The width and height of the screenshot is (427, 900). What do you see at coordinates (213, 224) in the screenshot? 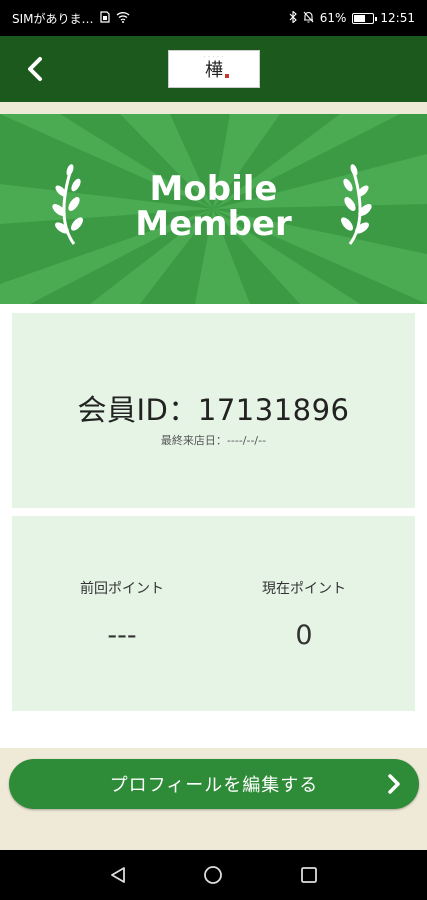
I see `banner-title-line2: Member` at bounding box center [213, 224].